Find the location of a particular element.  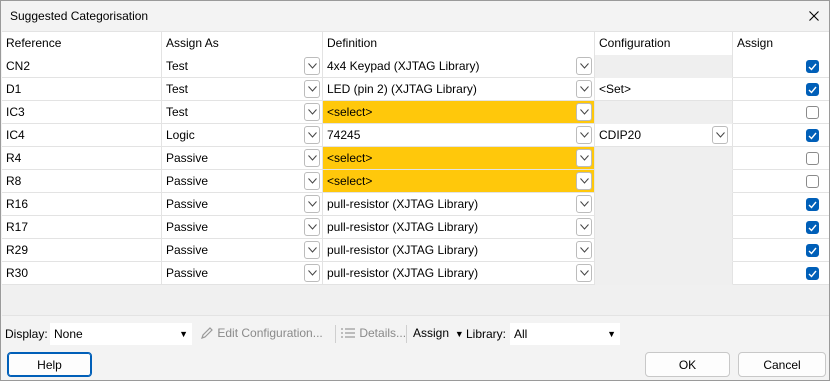

table-row: CN2 Test 4x4 Keypad (XJTAG Library) is located at coordinates (415, 66).